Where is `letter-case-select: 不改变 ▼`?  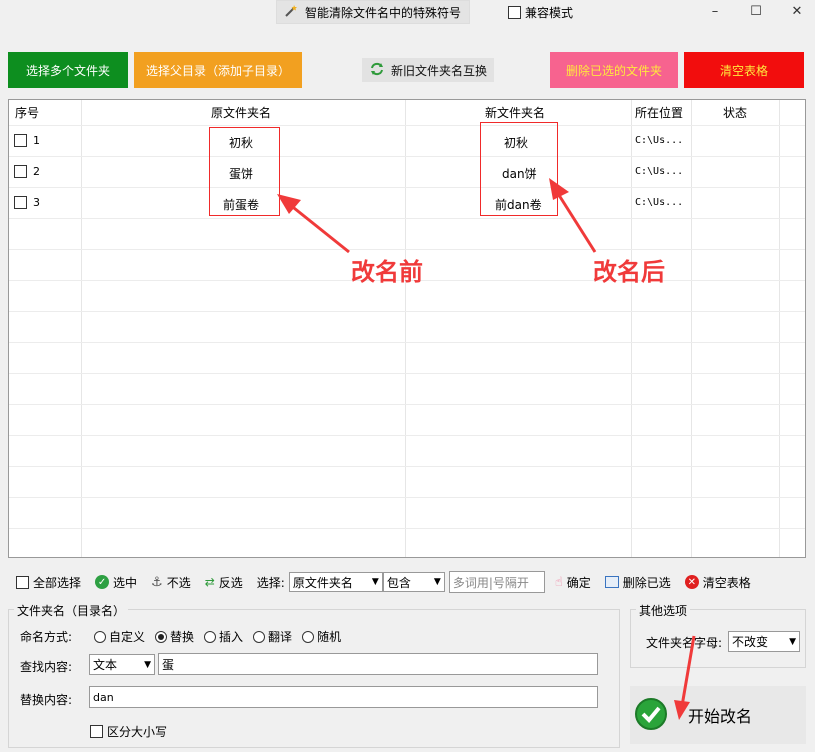 letter-case-select: 不改变 ▼ is located at coordinates (764, 641).